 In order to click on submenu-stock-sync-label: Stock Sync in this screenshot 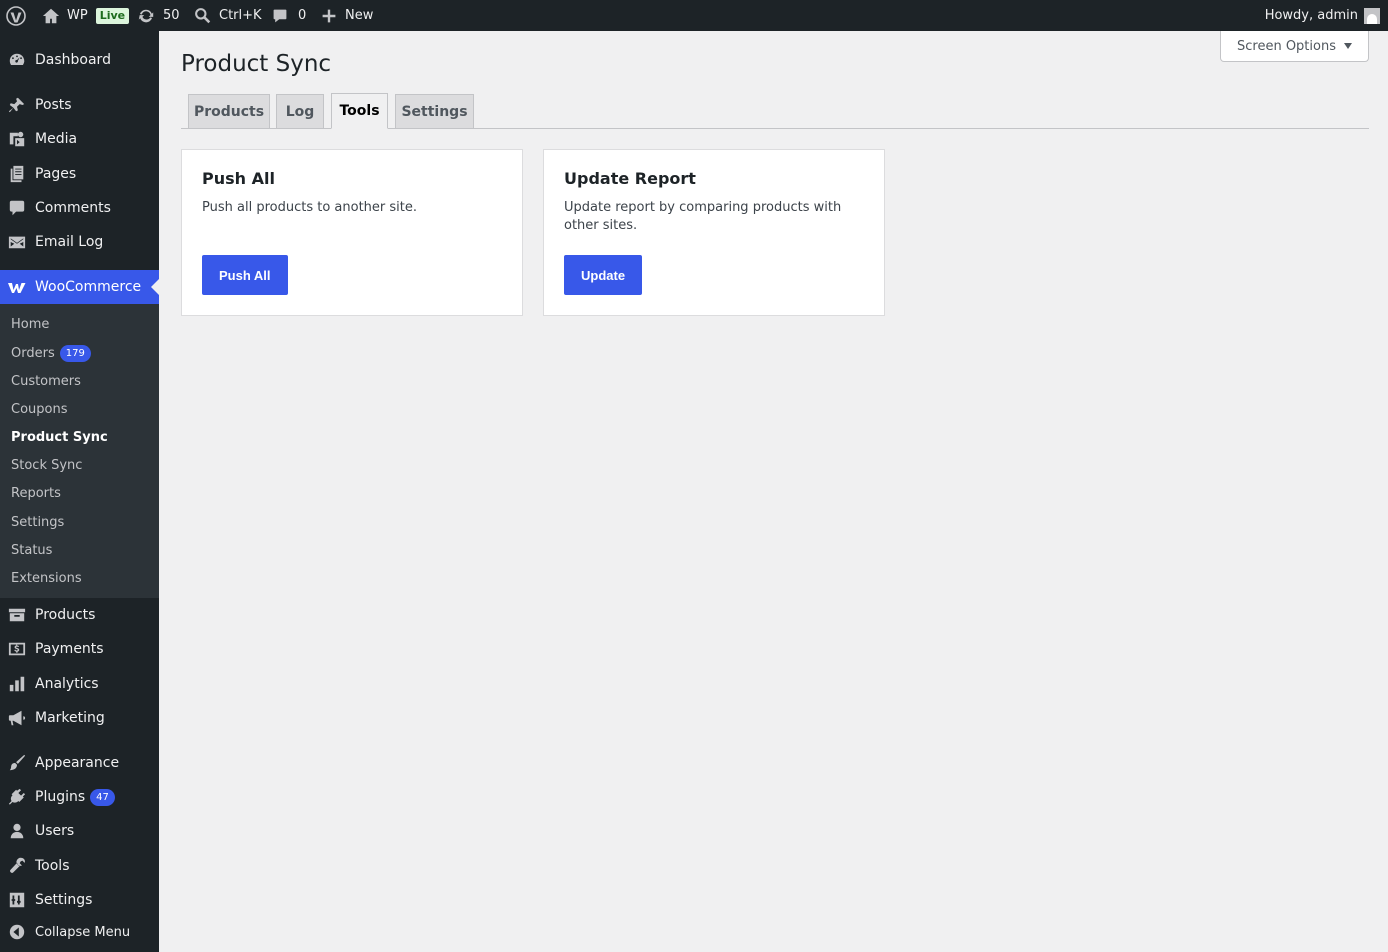, I will do `click(47, 465)`.